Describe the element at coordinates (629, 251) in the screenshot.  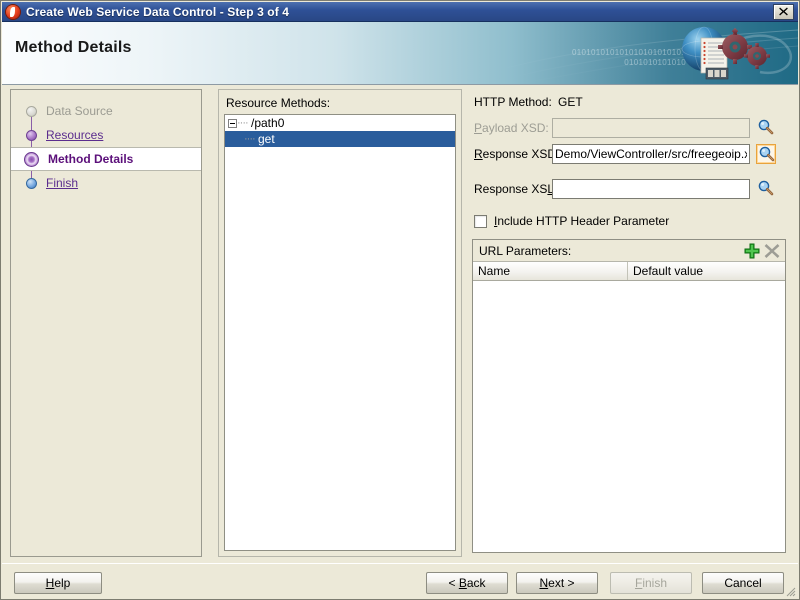
I see `url-parameters-toolbar: URL Parameters:` at that location.